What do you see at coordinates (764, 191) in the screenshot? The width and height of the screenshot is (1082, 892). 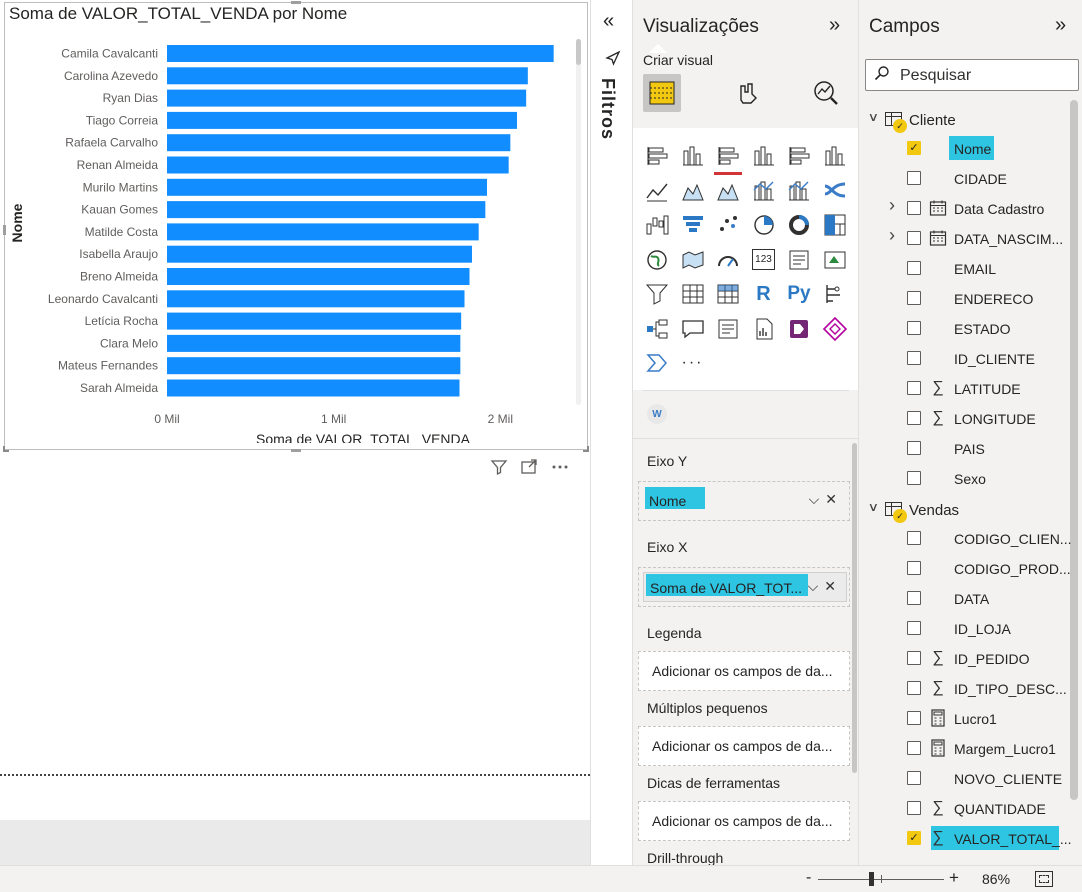 I see `line-clustered-column-icon` at bounding box center [764, 191].